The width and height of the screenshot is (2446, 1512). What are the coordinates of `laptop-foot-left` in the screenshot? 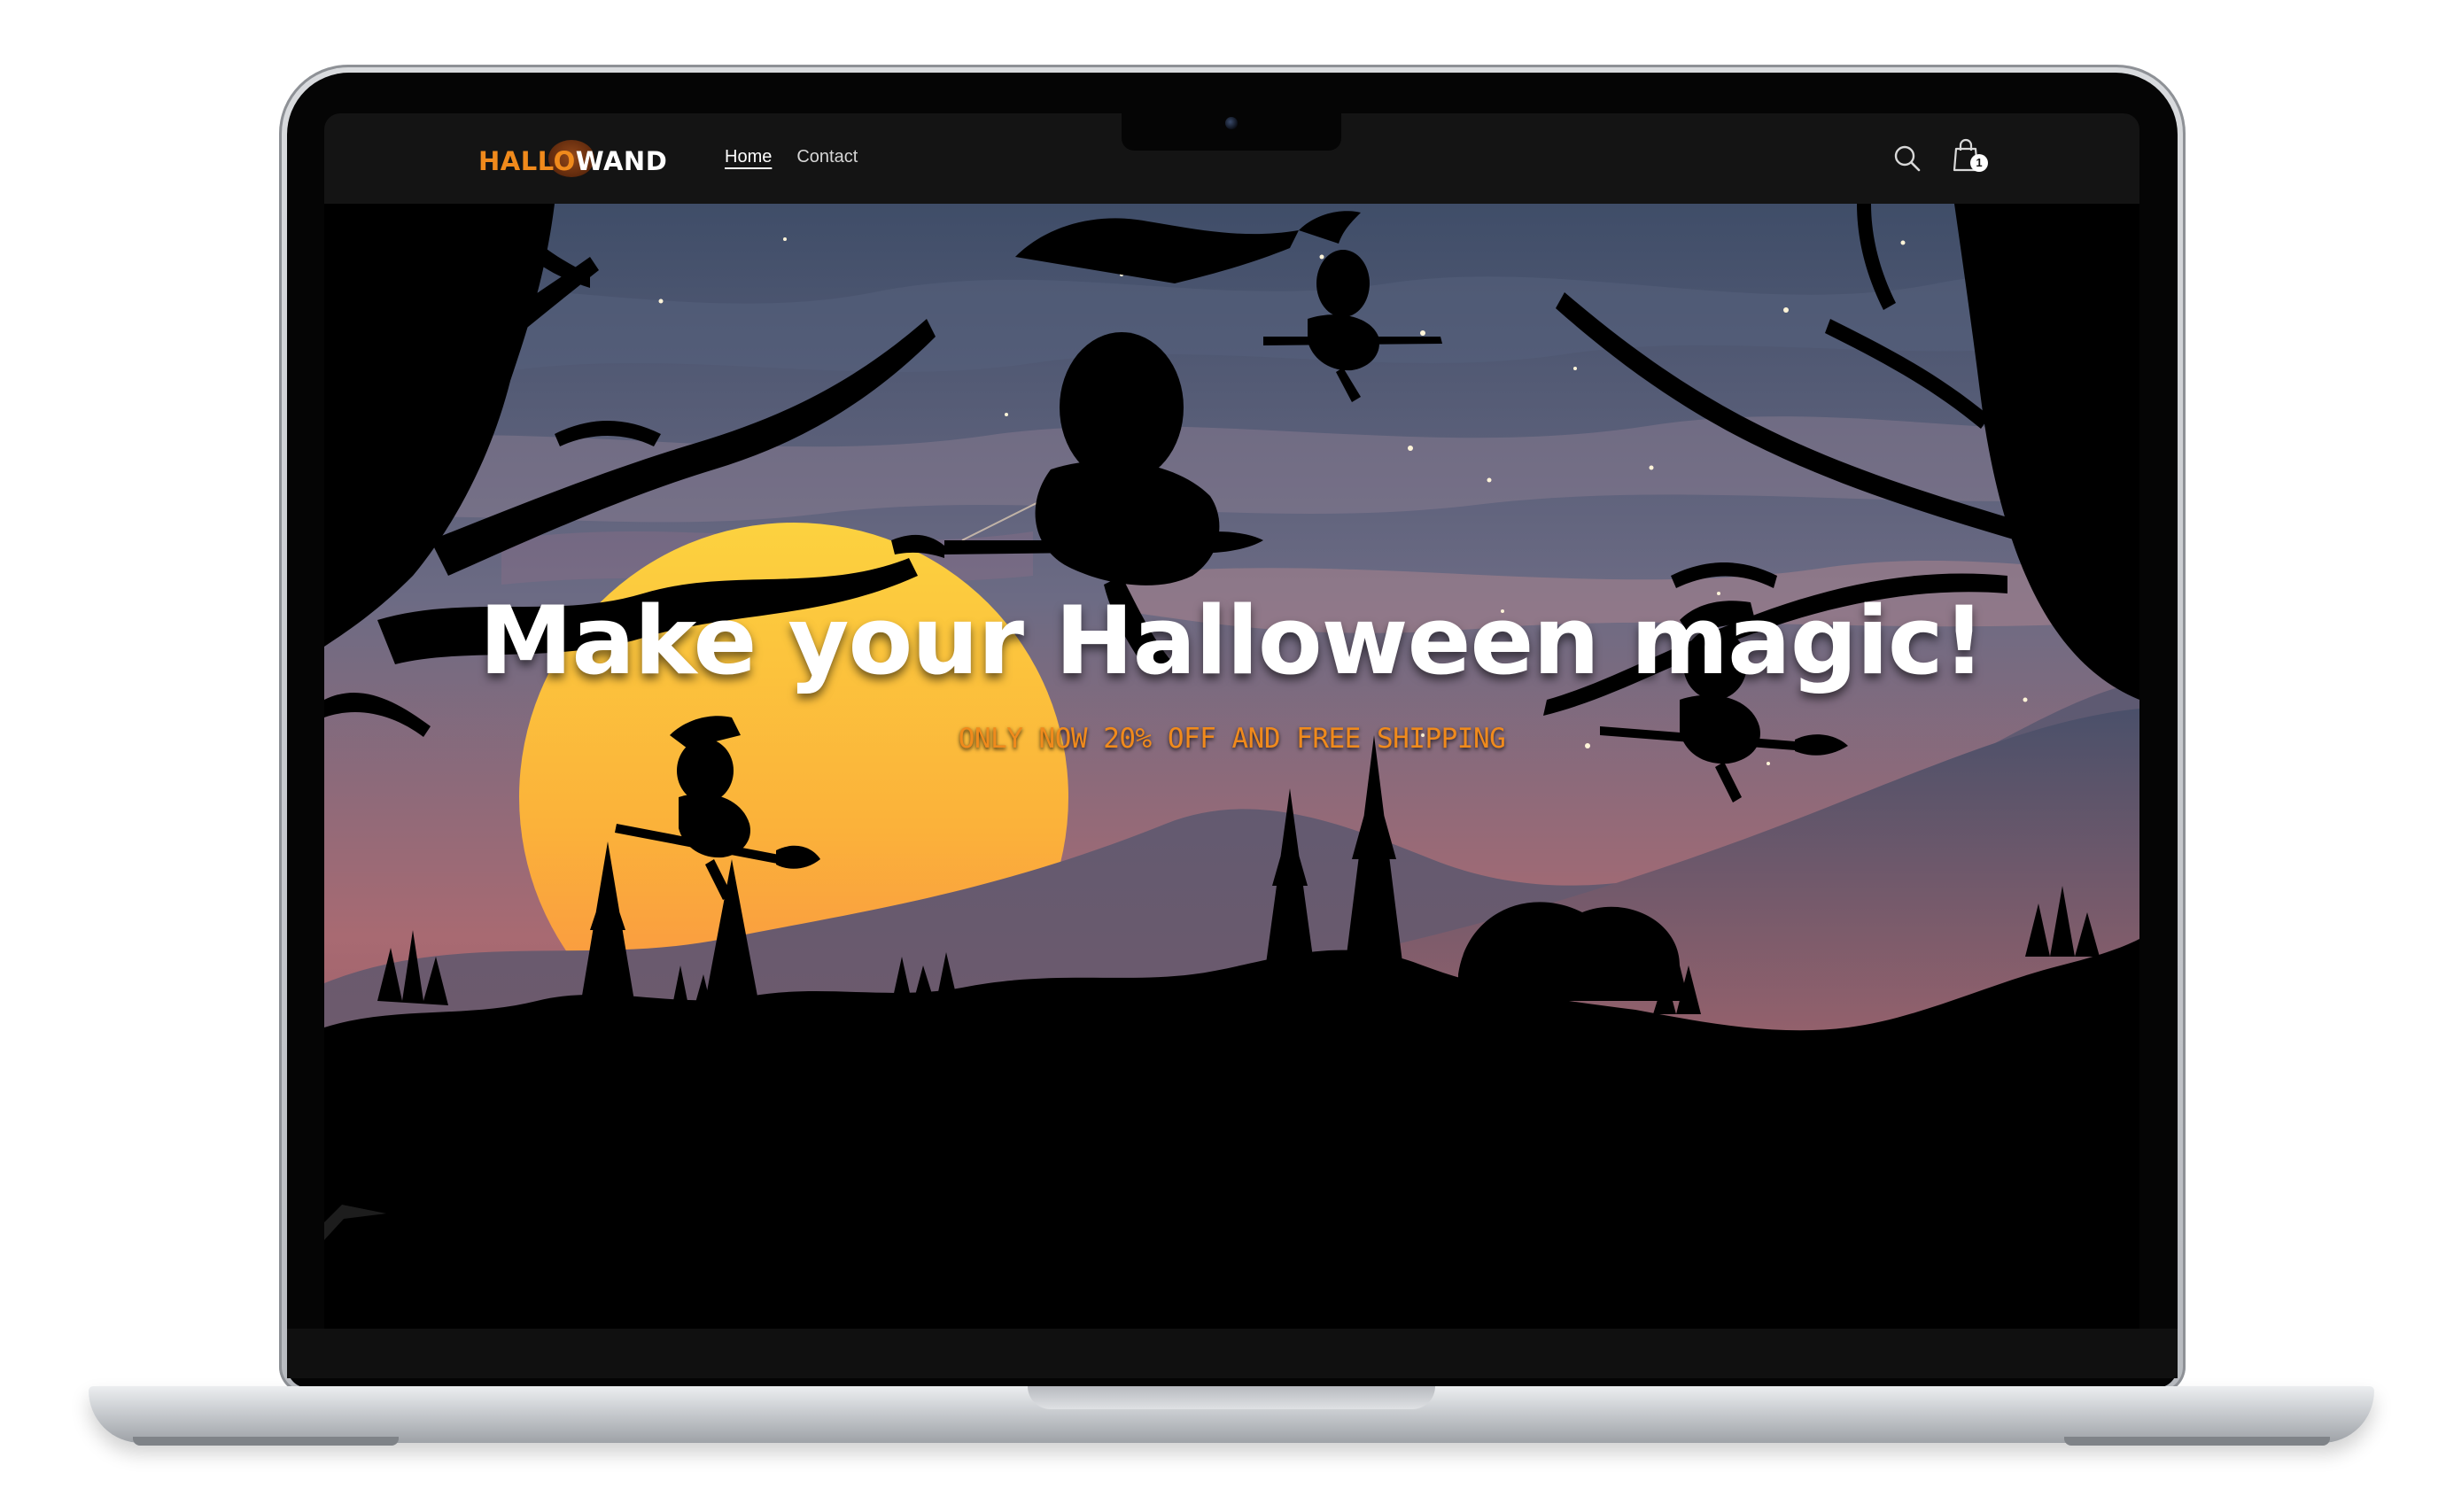 It's located at (266, 1441).